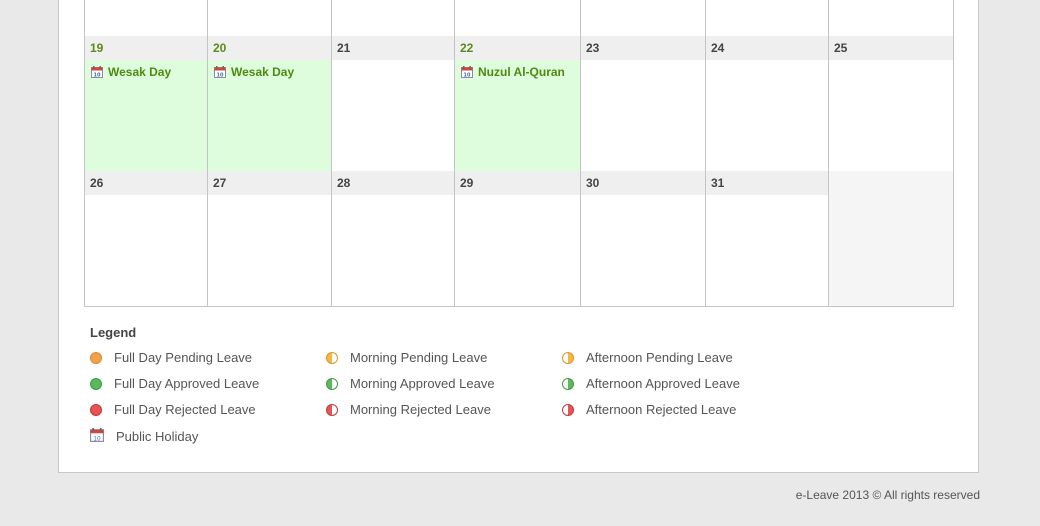 The height and width of the screenshot is (526, 1040). What do you see at coordinates (183, 357) in the screenshot?
I see `legend-label: Full Day Pending Leave` at bounding box center [183, 357].